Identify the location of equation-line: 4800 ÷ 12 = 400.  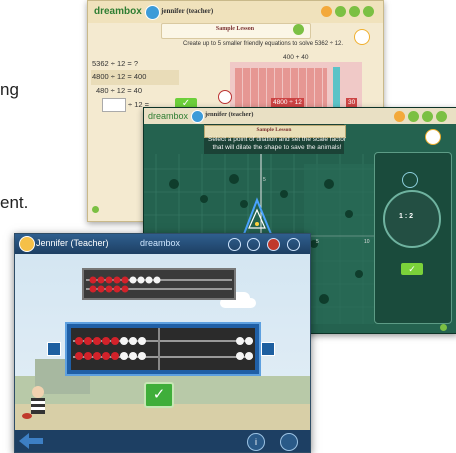
(119, 76).